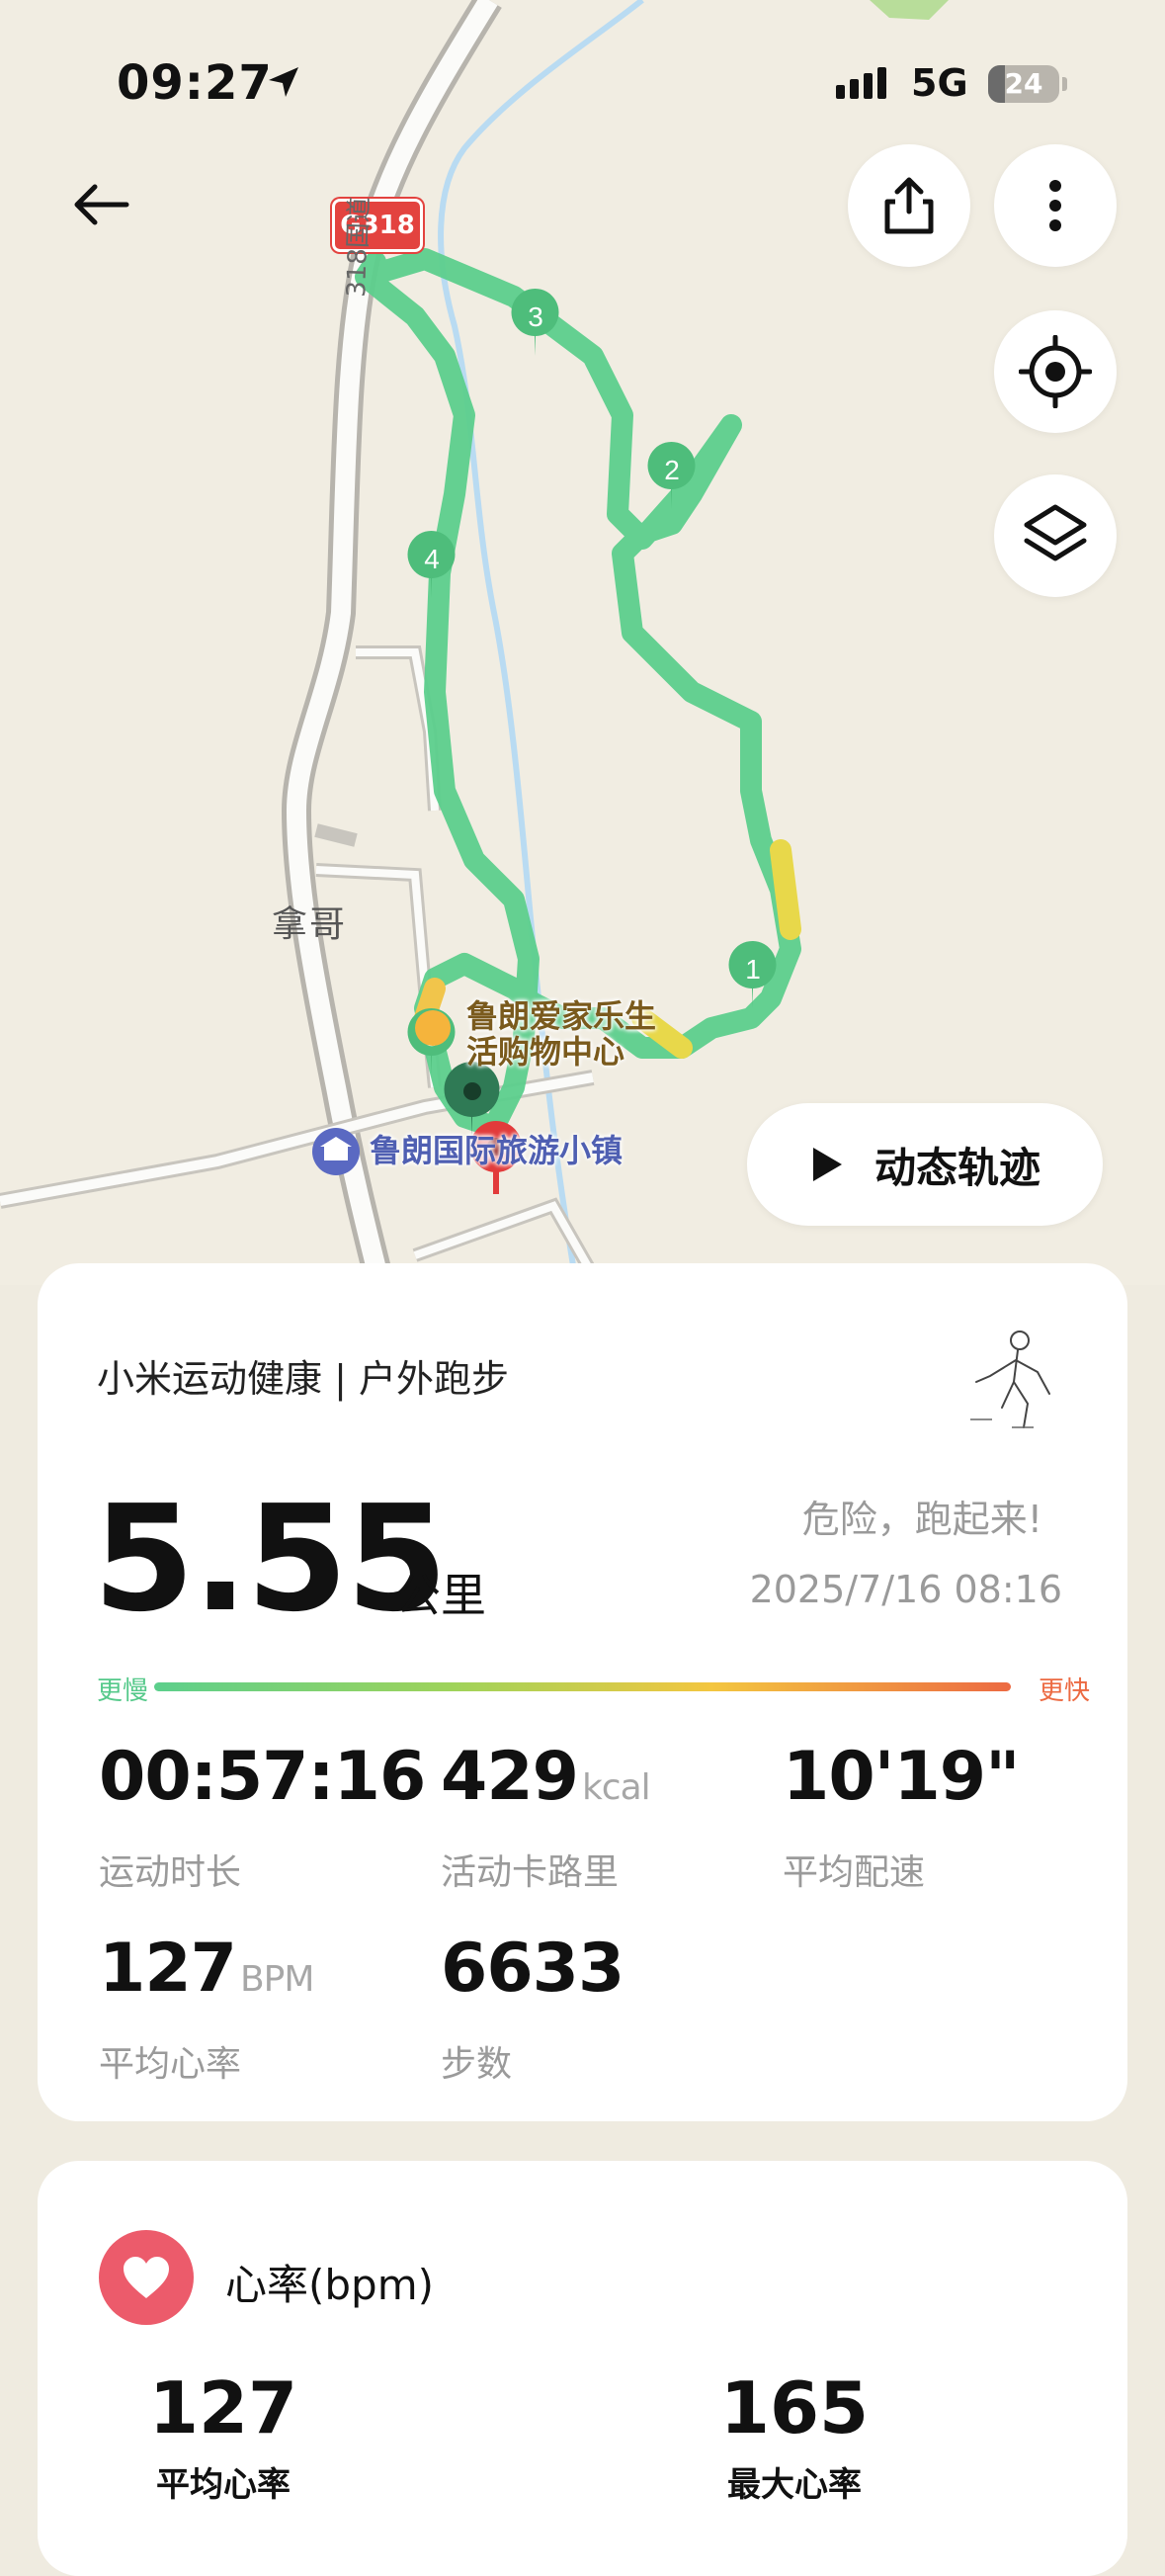 Image resolution: width=1165 pixels, height=2576 pixels. I want to click on pace-slow-label: 更慢, so click(123, 1691).